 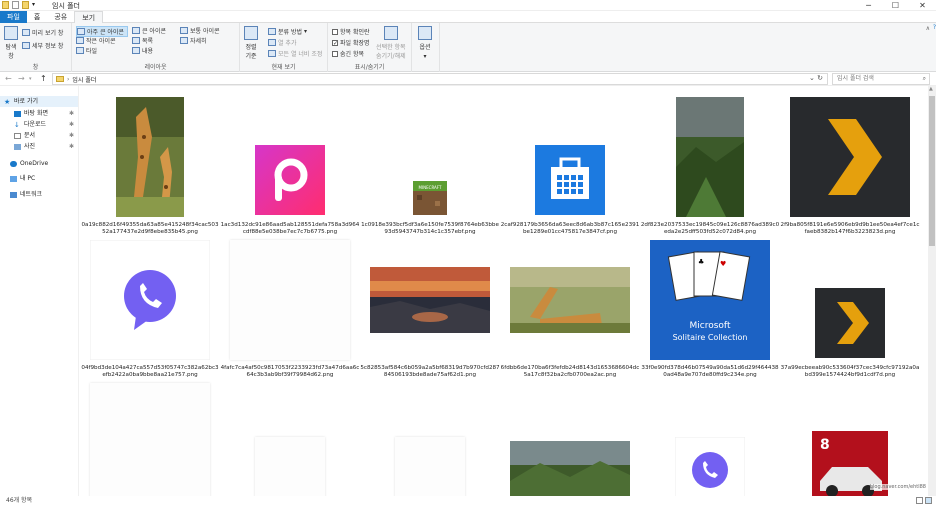 I want to click on thumbnail: ♣ ♥ Microsoft Solitaire Collection, so click(x=710, y=300).